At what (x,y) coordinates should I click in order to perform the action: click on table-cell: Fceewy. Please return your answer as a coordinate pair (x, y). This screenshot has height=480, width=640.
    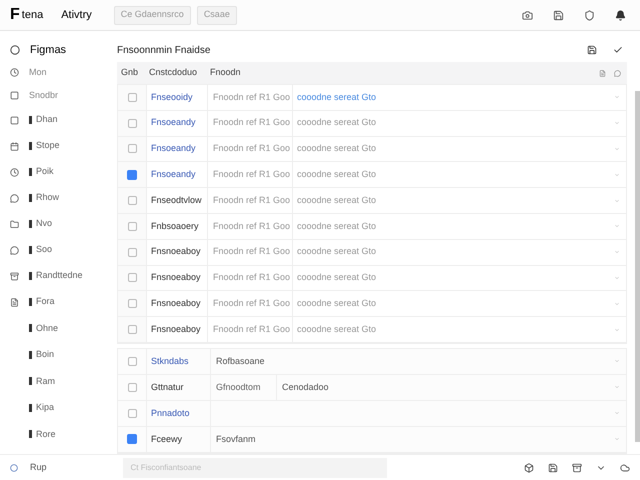
    Looking at the image, I should click on (178, 439).